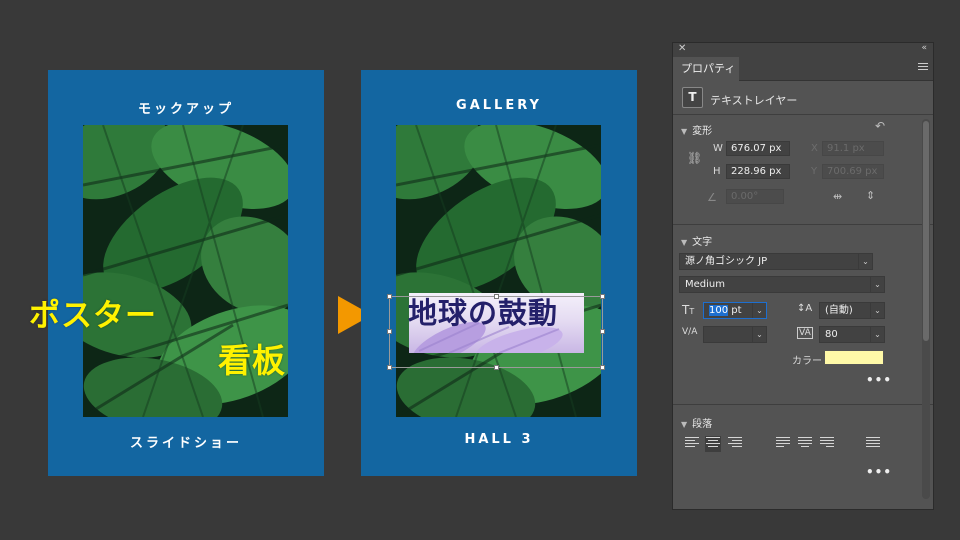 The image size is (960, 540). What do you see at coordinates (718, 148) in the screenshot?
I see `w-label: W` at bounding box center [718, 148].